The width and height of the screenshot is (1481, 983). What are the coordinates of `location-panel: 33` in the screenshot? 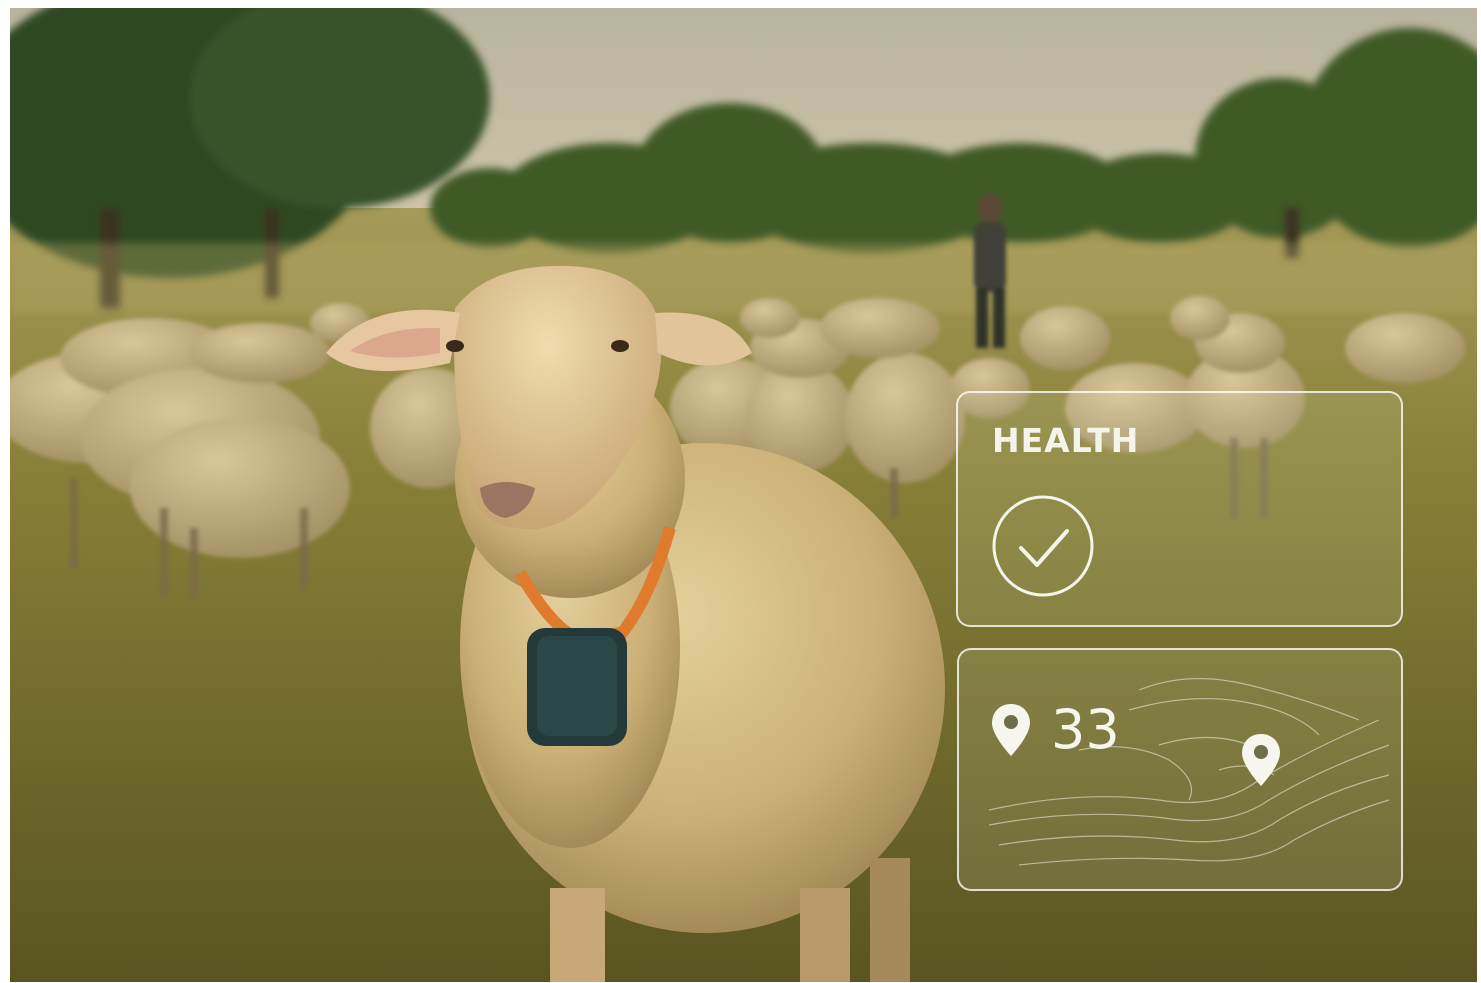 It's located at (1180, 769).